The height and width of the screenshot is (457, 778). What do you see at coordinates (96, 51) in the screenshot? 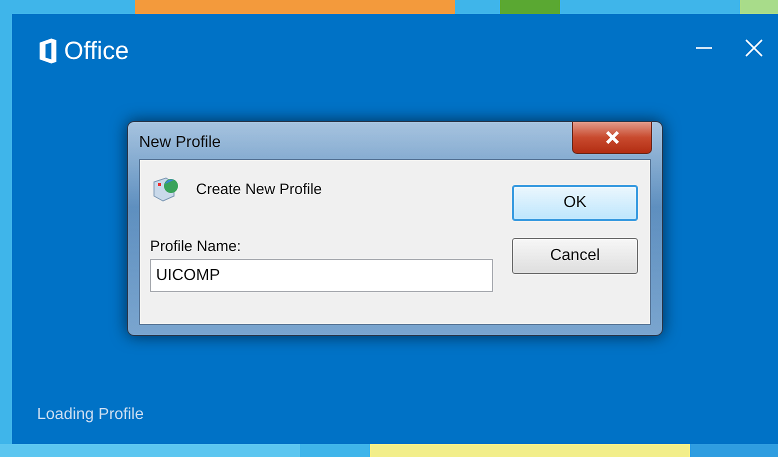
I see `app-logo-text: Office` at bounding box center [96, 51].